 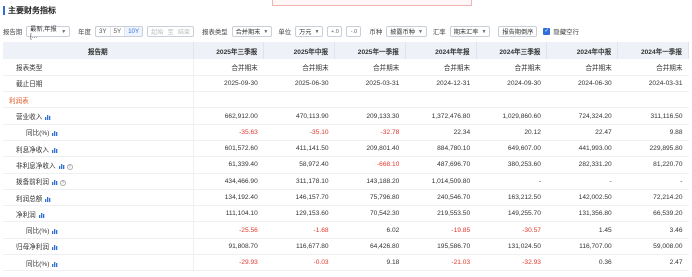 What do you see at coordinates (29, 118) in the screenshot?
I see `row-label: 营业收入` at bounding box center [29, 118].